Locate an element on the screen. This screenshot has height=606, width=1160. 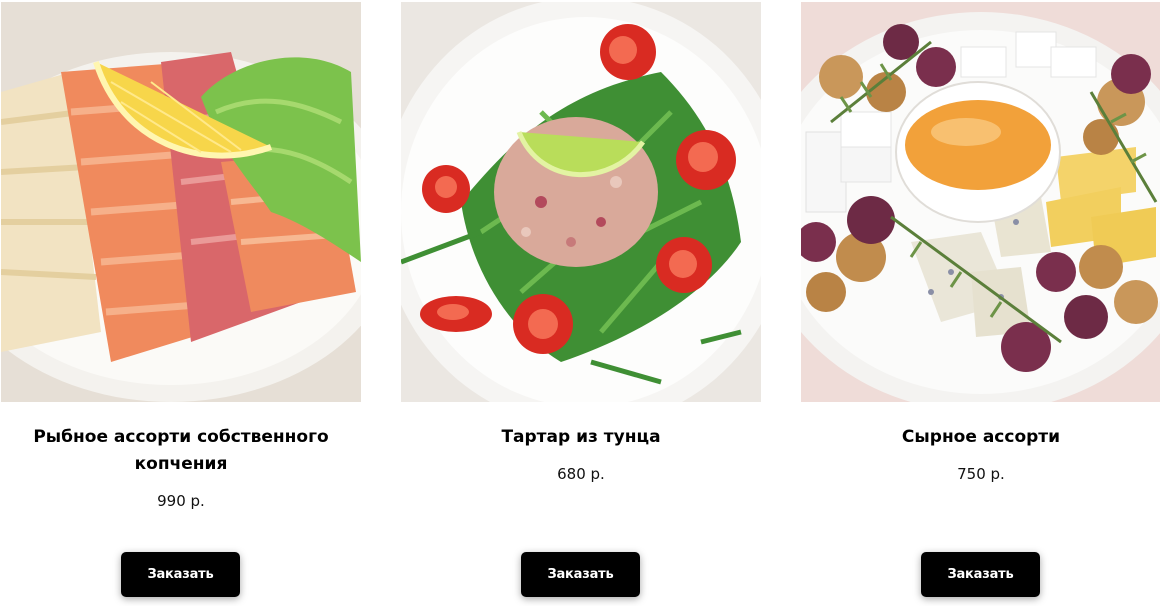
product-title: Рыбное ассорти собственного копчения is located at coordinates (181, 450).